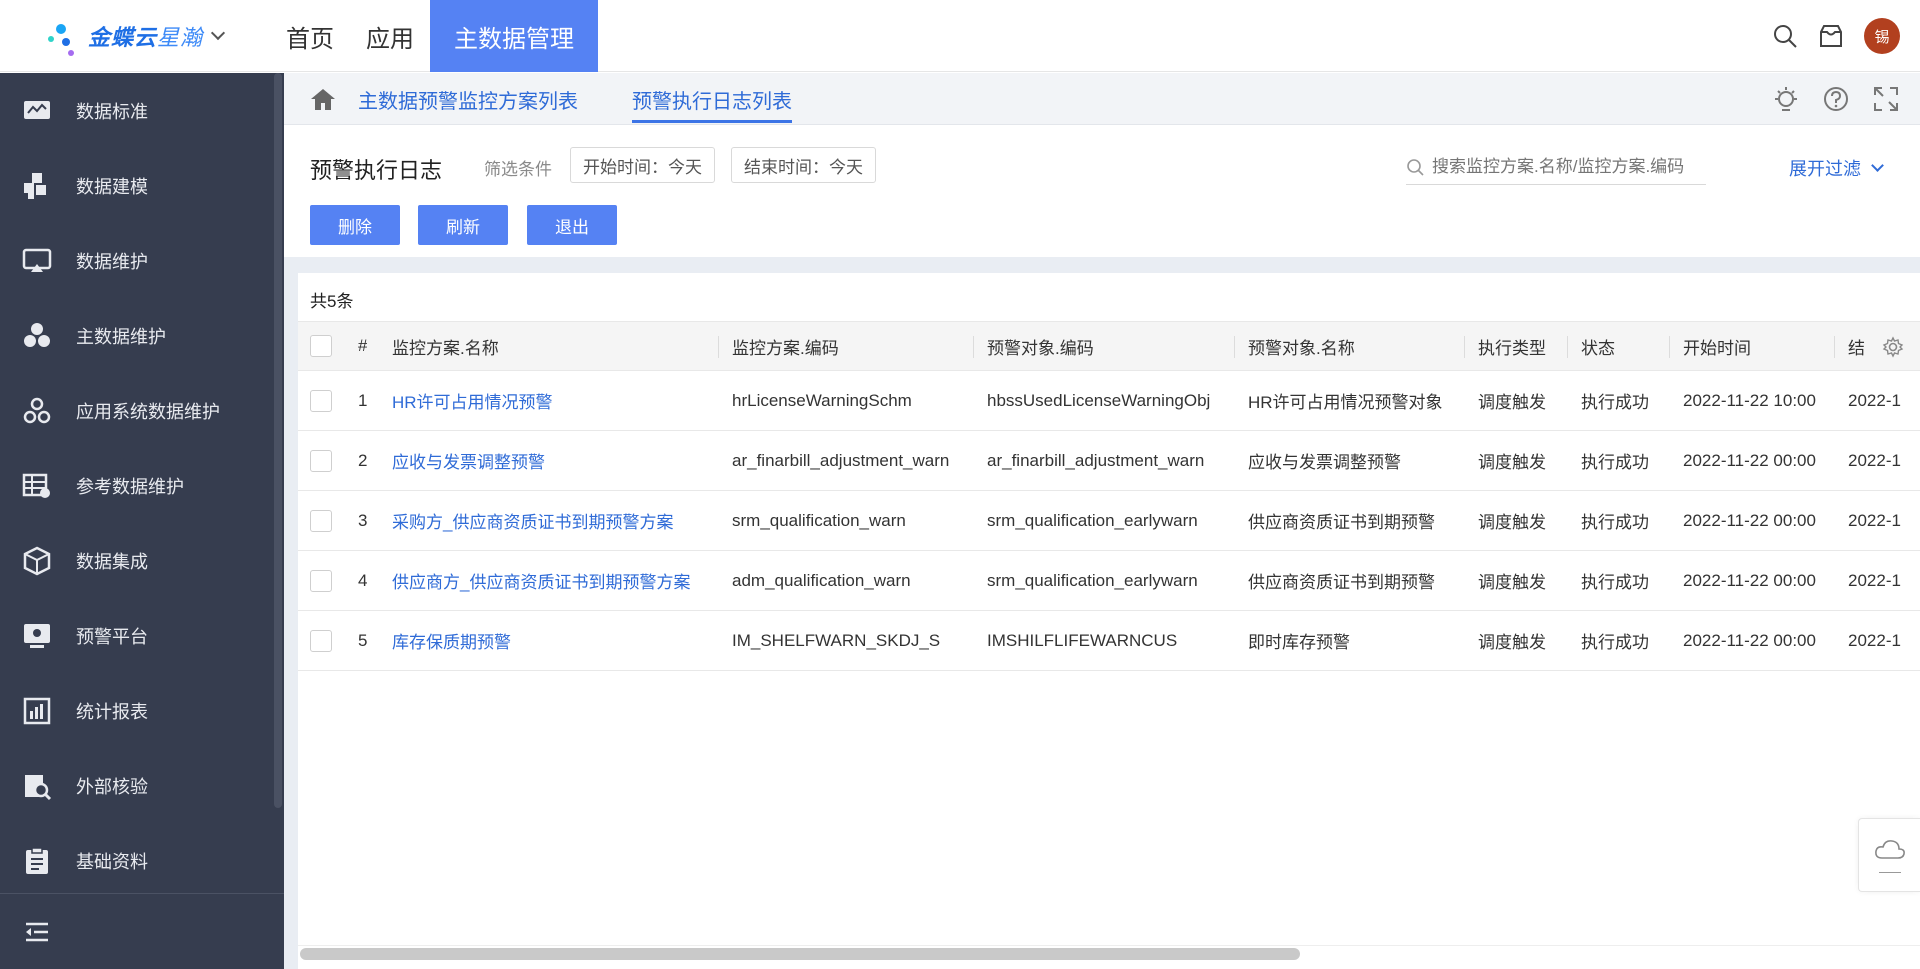 This screenshot has height=969, width=1920. Describe the element at coordinates (363, 400) in the screenshot. I see `cell-index: 1` at that location.